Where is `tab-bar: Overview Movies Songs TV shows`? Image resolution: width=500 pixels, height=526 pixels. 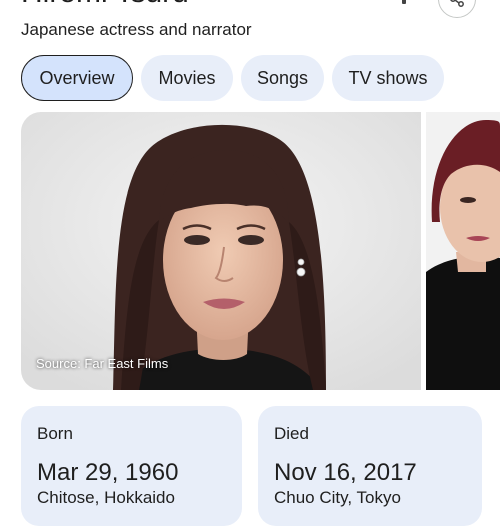 tab-bar: Overview Movies Songs TV shows is located at coordinates (232, 78).